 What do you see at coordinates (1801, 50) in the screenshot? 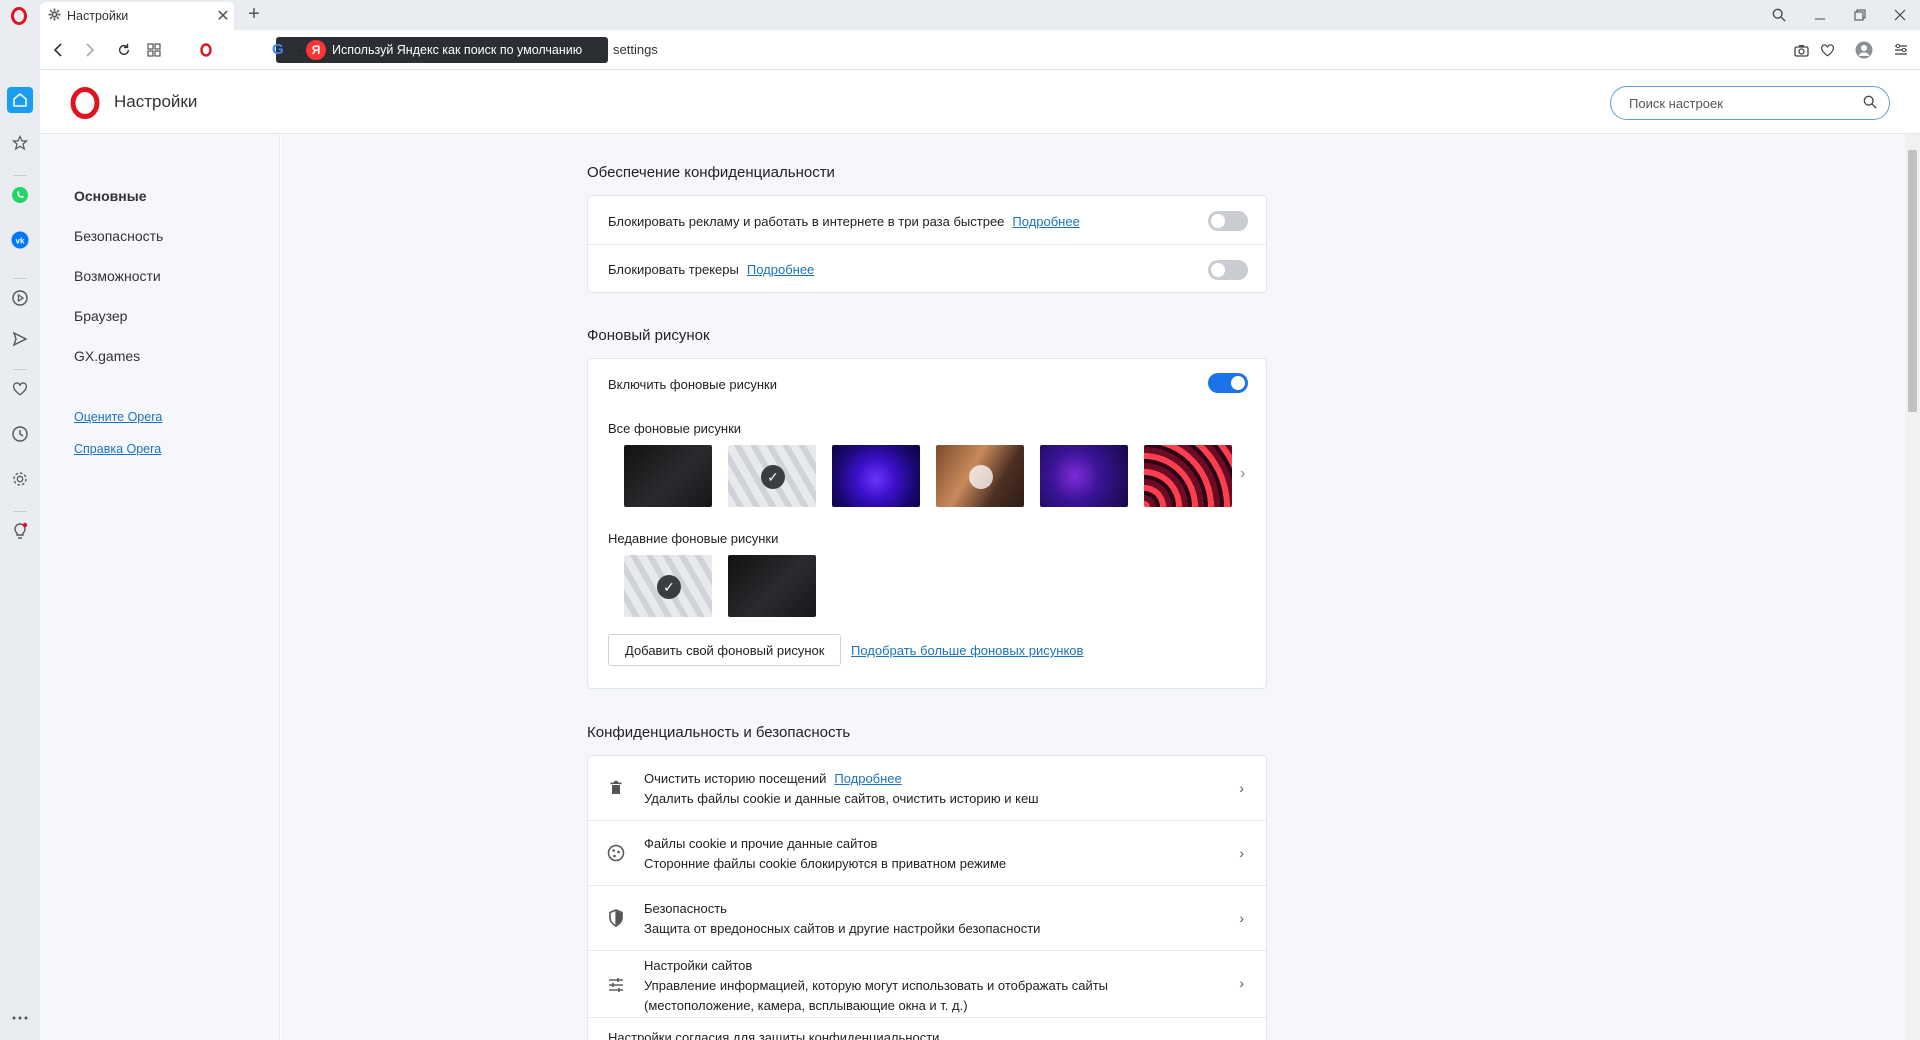
I see `snapshot-icon` at bounding box center [1801, 50].